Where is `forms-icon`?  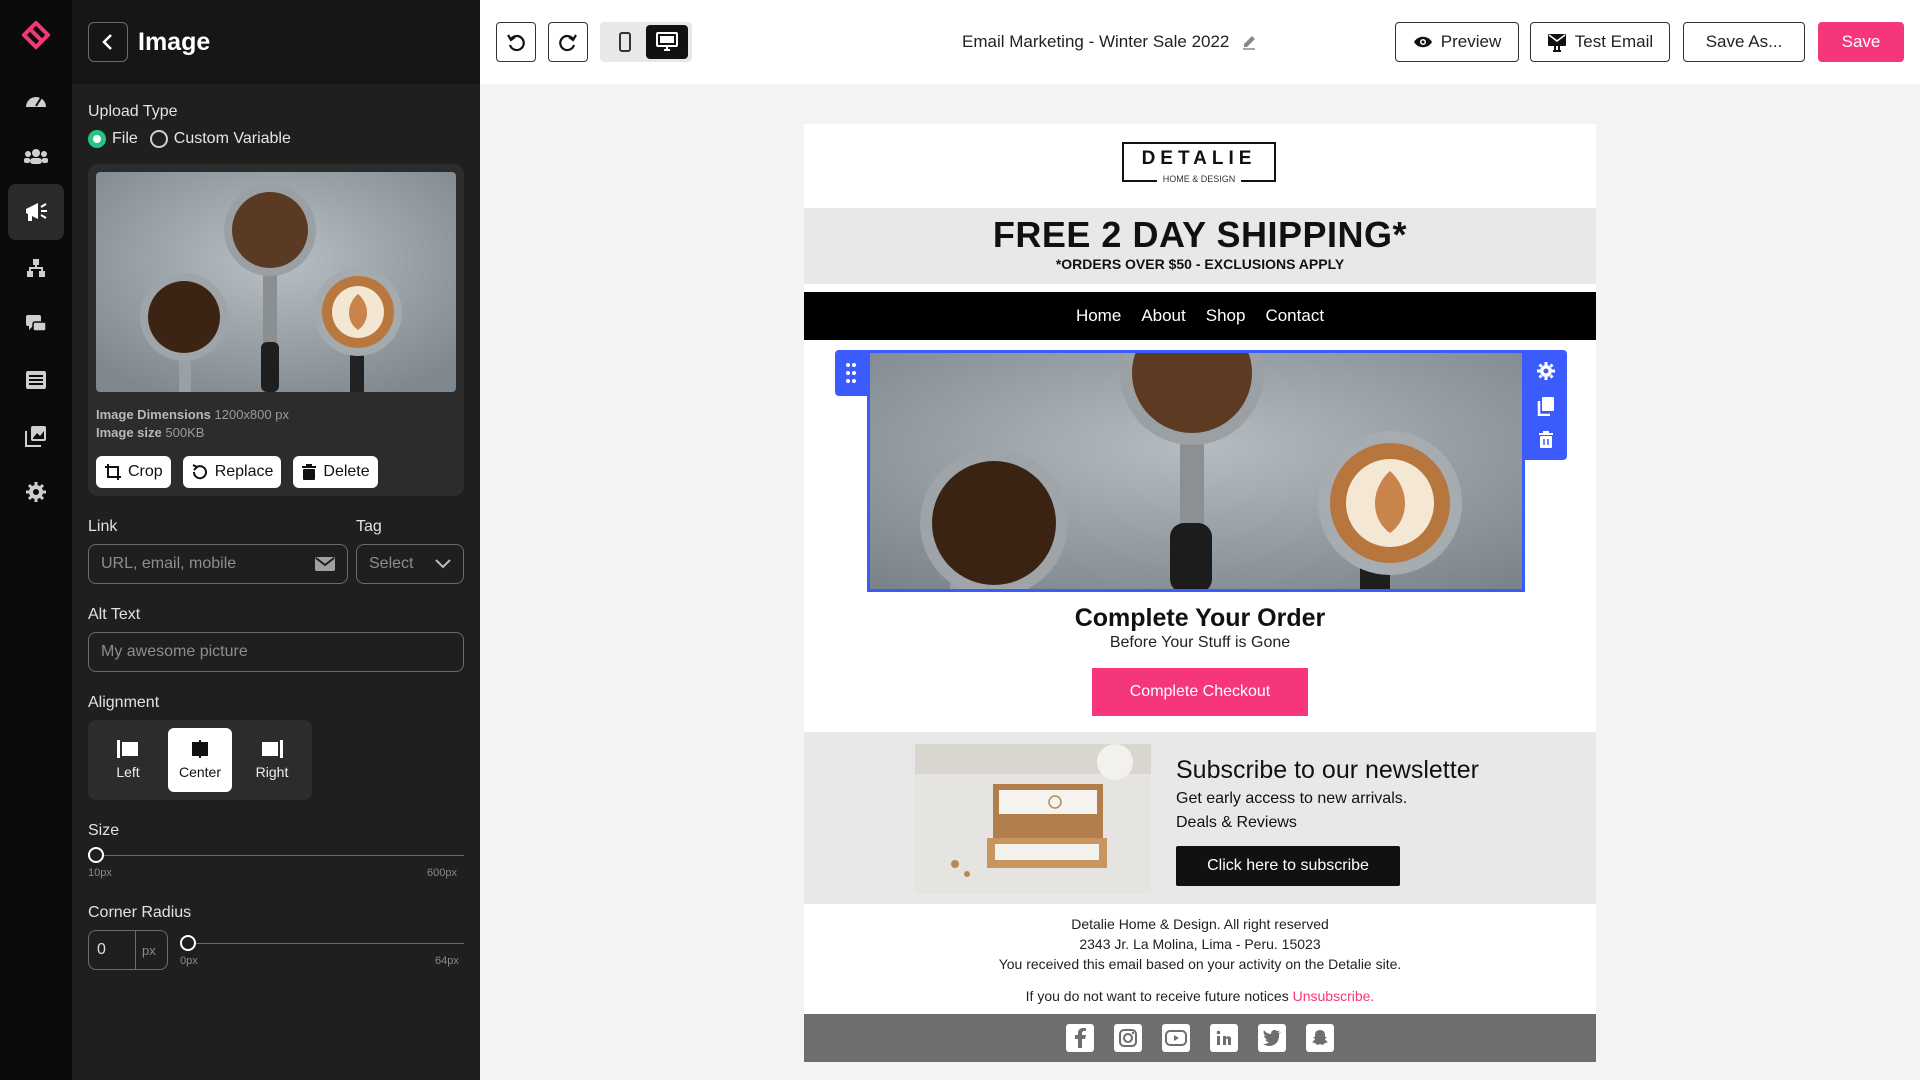
forms-icon is located at coordinates (36, 380).